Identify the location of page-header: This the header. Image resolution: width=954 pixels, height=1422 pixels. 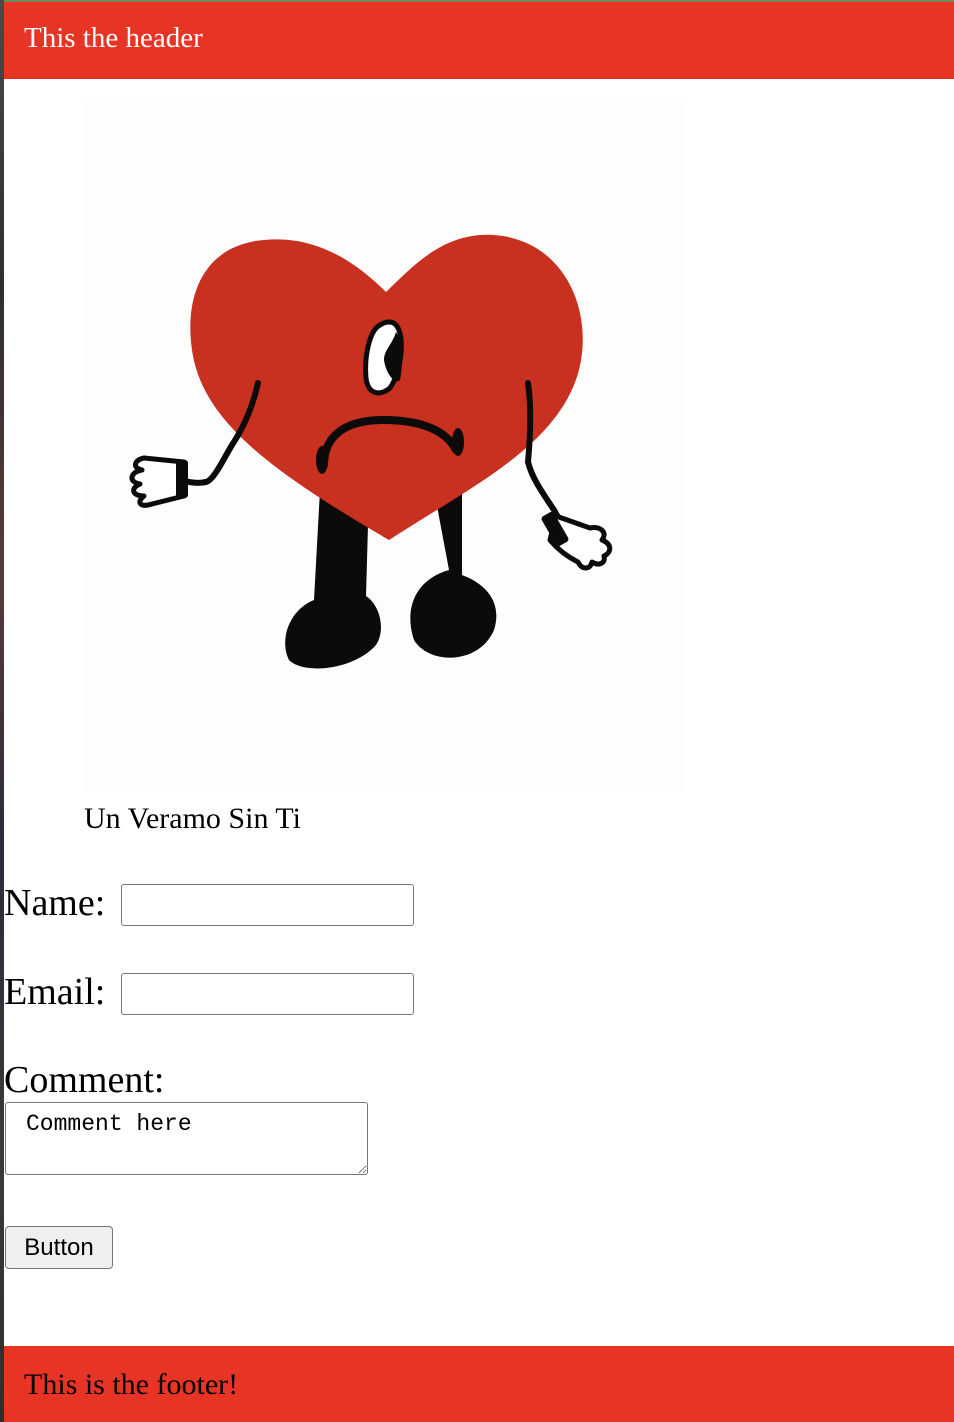
(479, 39).